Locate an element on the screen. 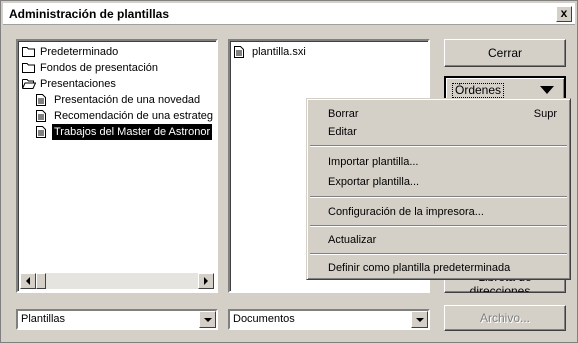 This screenshot has width=578, height=343. menu-item-label: Actualizar is located at coordinates (352, 240).